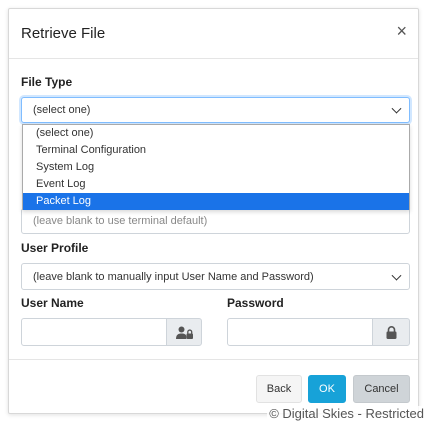 This screenshot has height=422, width=427. I want to click on password-input, so click(300, 332).